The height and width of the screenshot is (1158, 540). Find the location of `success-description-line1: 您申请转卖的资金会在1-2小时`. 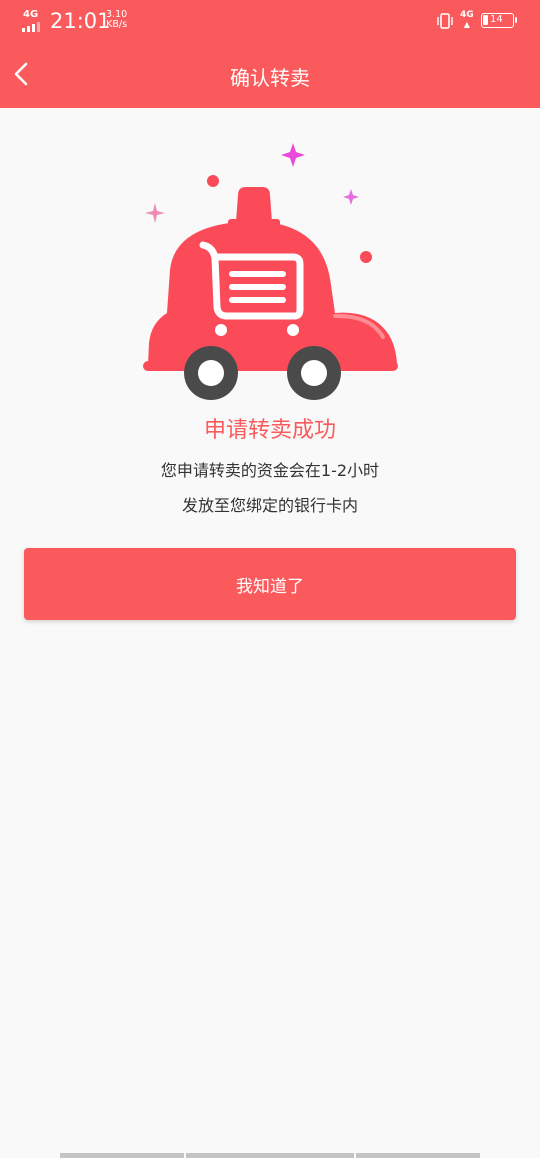

success-description-line1: 您申请转卖的资金会在1-2小时 is located at coordinates (270, 470).